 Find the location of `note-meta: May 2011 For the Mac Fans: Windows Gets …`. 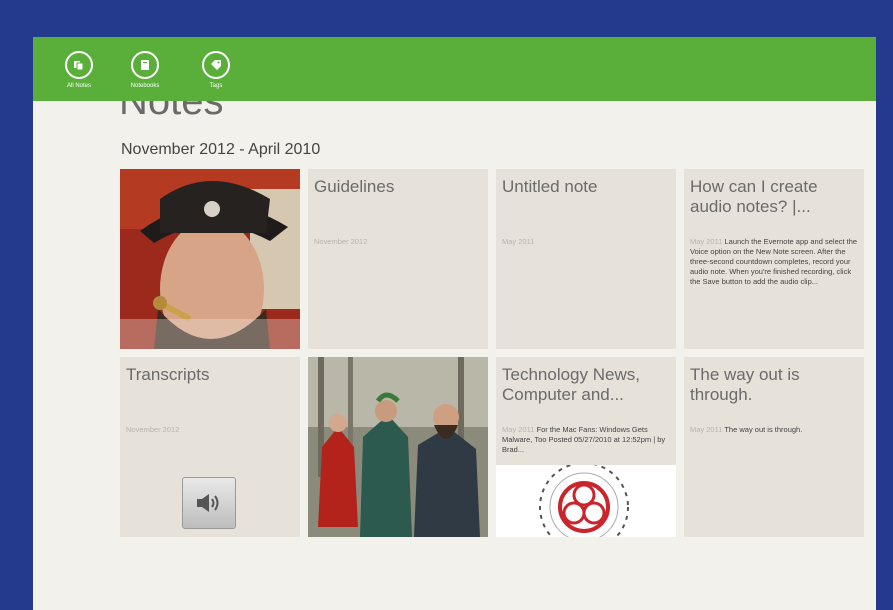

note-meta: May 2011 For the Mac Fans: Windows Gets … is located at coordinates (586, 440).